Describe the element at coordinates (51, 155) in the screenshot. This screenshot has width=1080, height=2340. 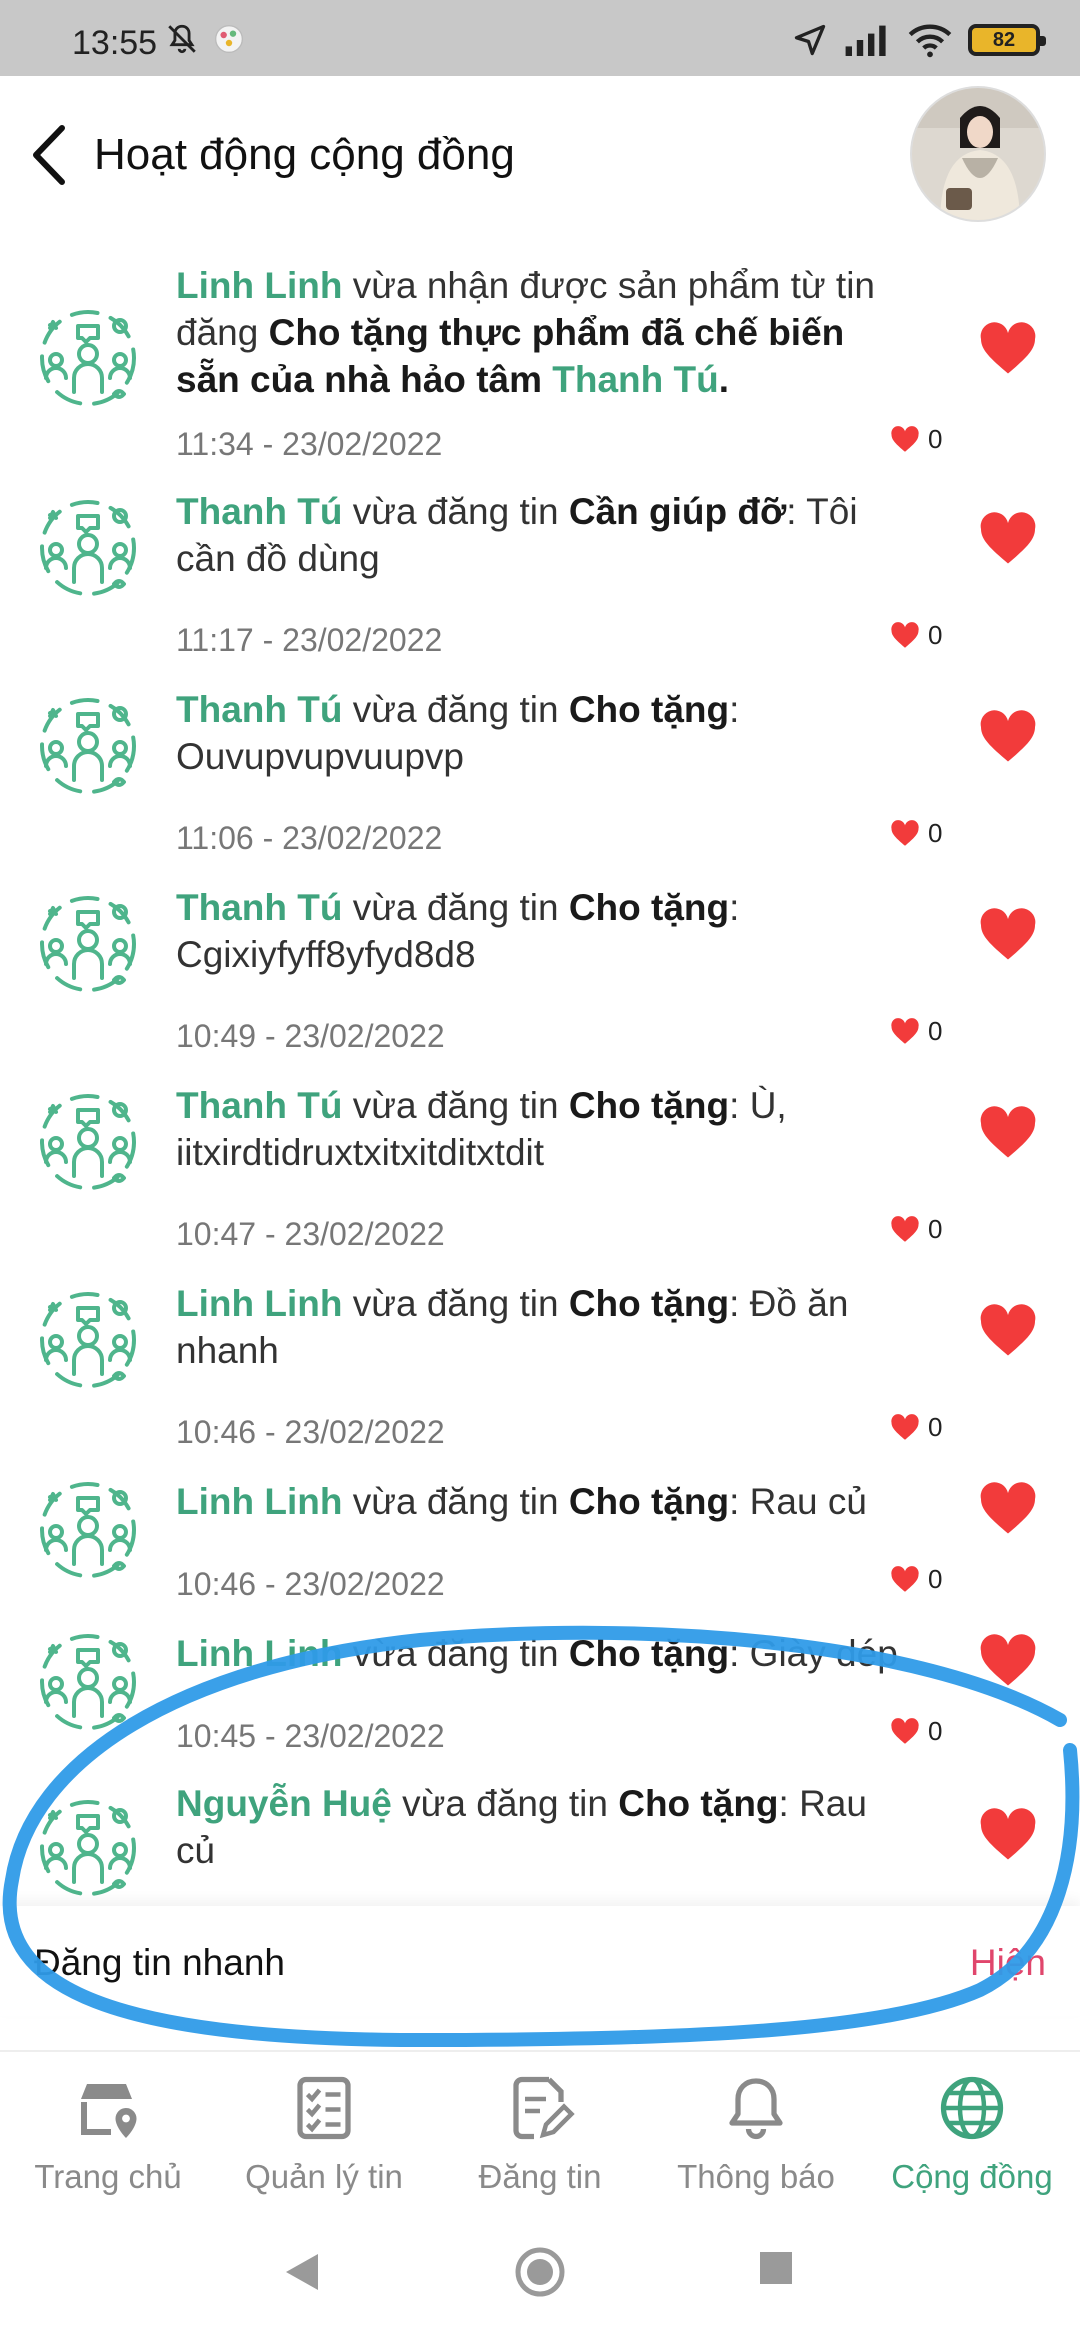
I see `back-arrow-icon` at that location.